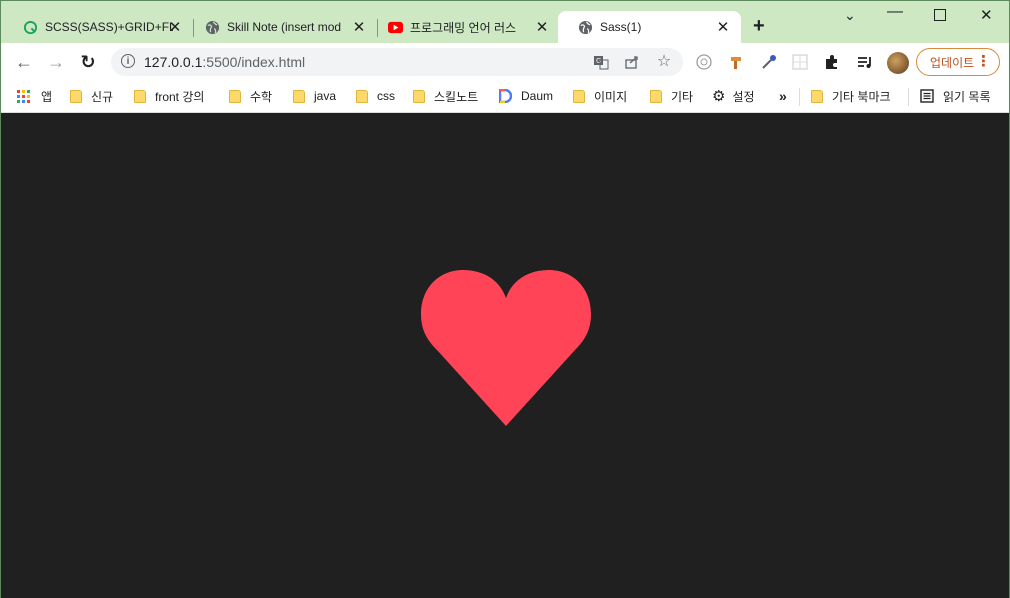 Image resolution: width=1010 pixels, height=598 pixels. Describe the element at coordinates (598, 61) in the screenshot. I see `svg-text: G` at that location.